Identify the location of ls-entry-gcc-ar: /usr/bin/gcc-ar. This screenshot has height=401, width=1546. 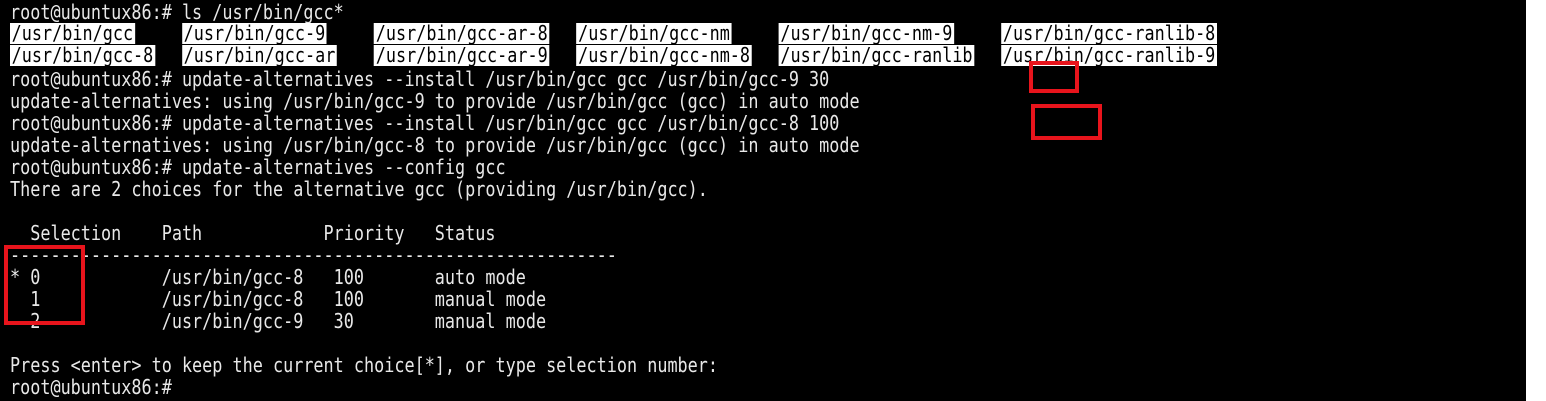
(259, 55).